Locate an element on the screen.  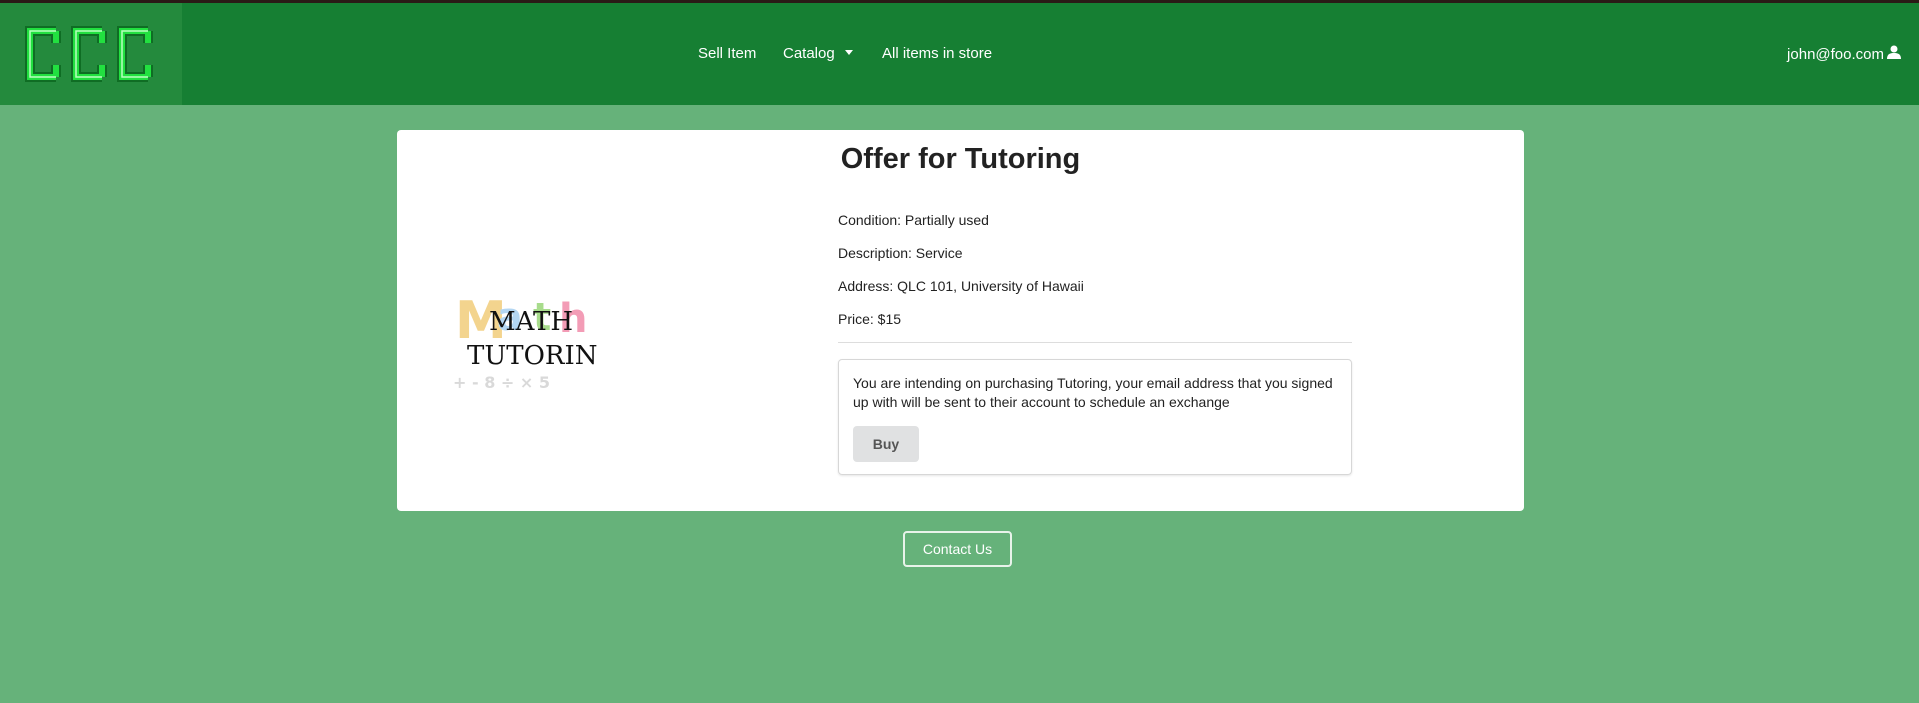
page-title: Offer for Tutoring is located at coordinates (960, 159).